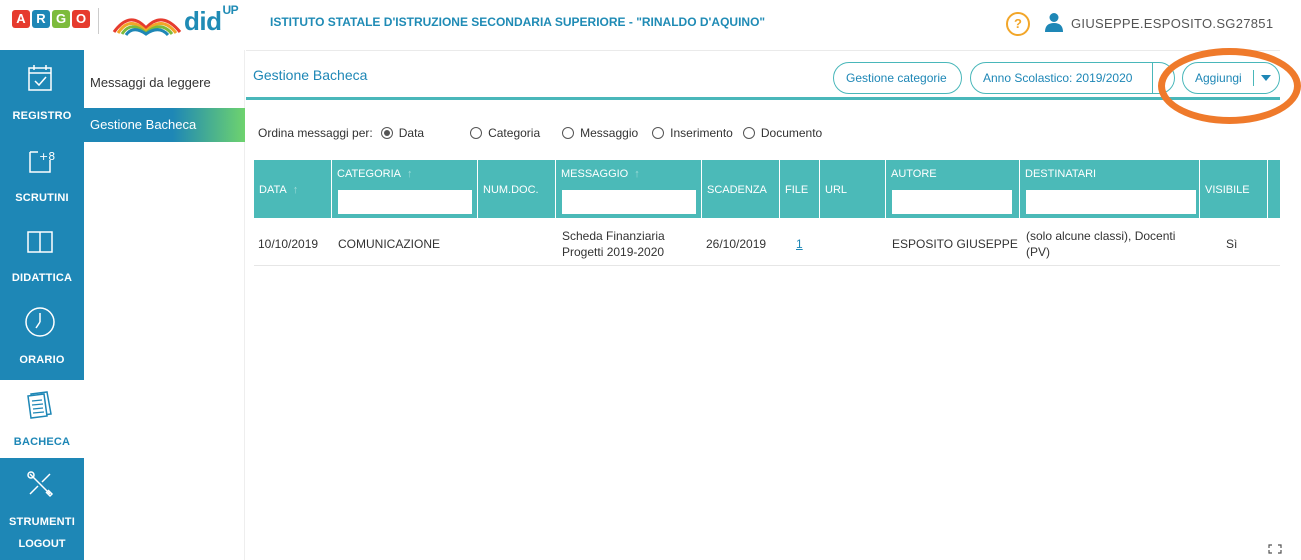 The width and height of the screenshot is (1301, 560). I want to click on destinatari-line: (PV), so click(1038, 252).